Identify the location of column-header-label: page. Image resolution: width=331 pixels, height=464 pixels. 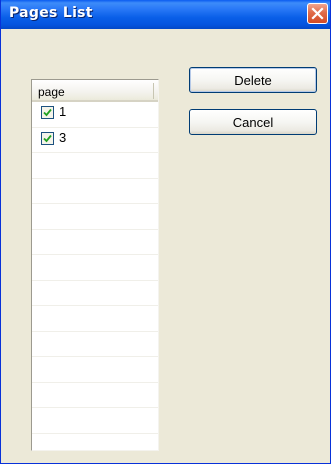
(51, 92).